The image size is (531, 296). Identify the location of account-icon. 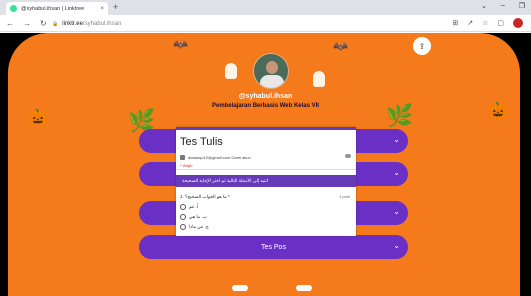
(182, 157).